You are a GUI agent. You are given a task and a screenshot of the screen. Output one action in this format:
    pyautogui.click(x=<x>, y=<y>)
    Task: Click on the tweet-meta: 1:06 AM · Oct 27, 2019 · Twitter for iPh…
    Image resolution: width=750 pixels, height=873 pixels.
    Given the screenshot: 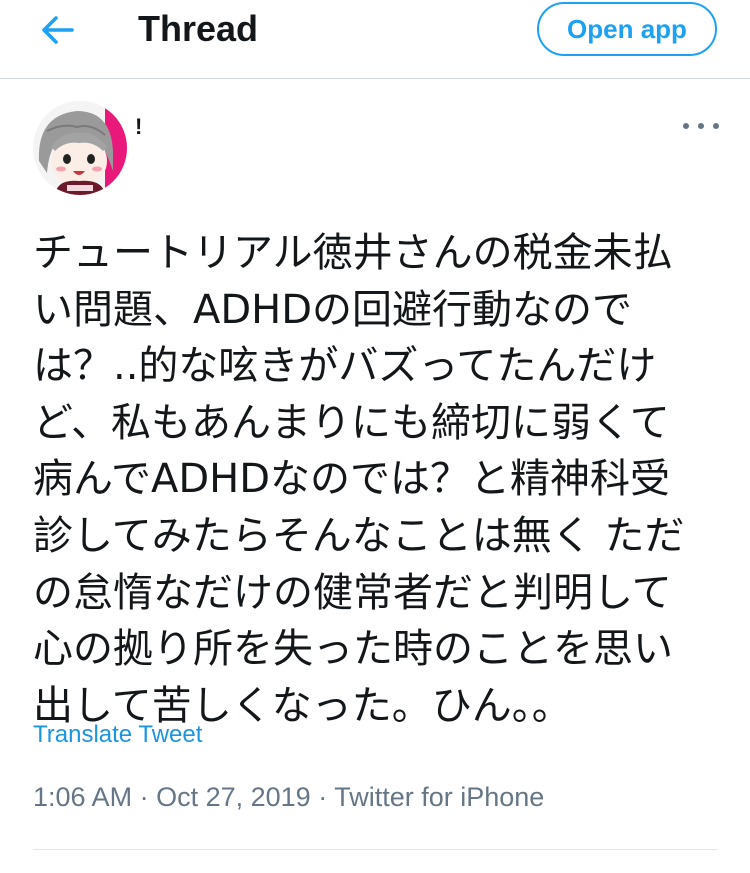 What is the action you would take?
    pyautogui.click(x=288, y=797)
    